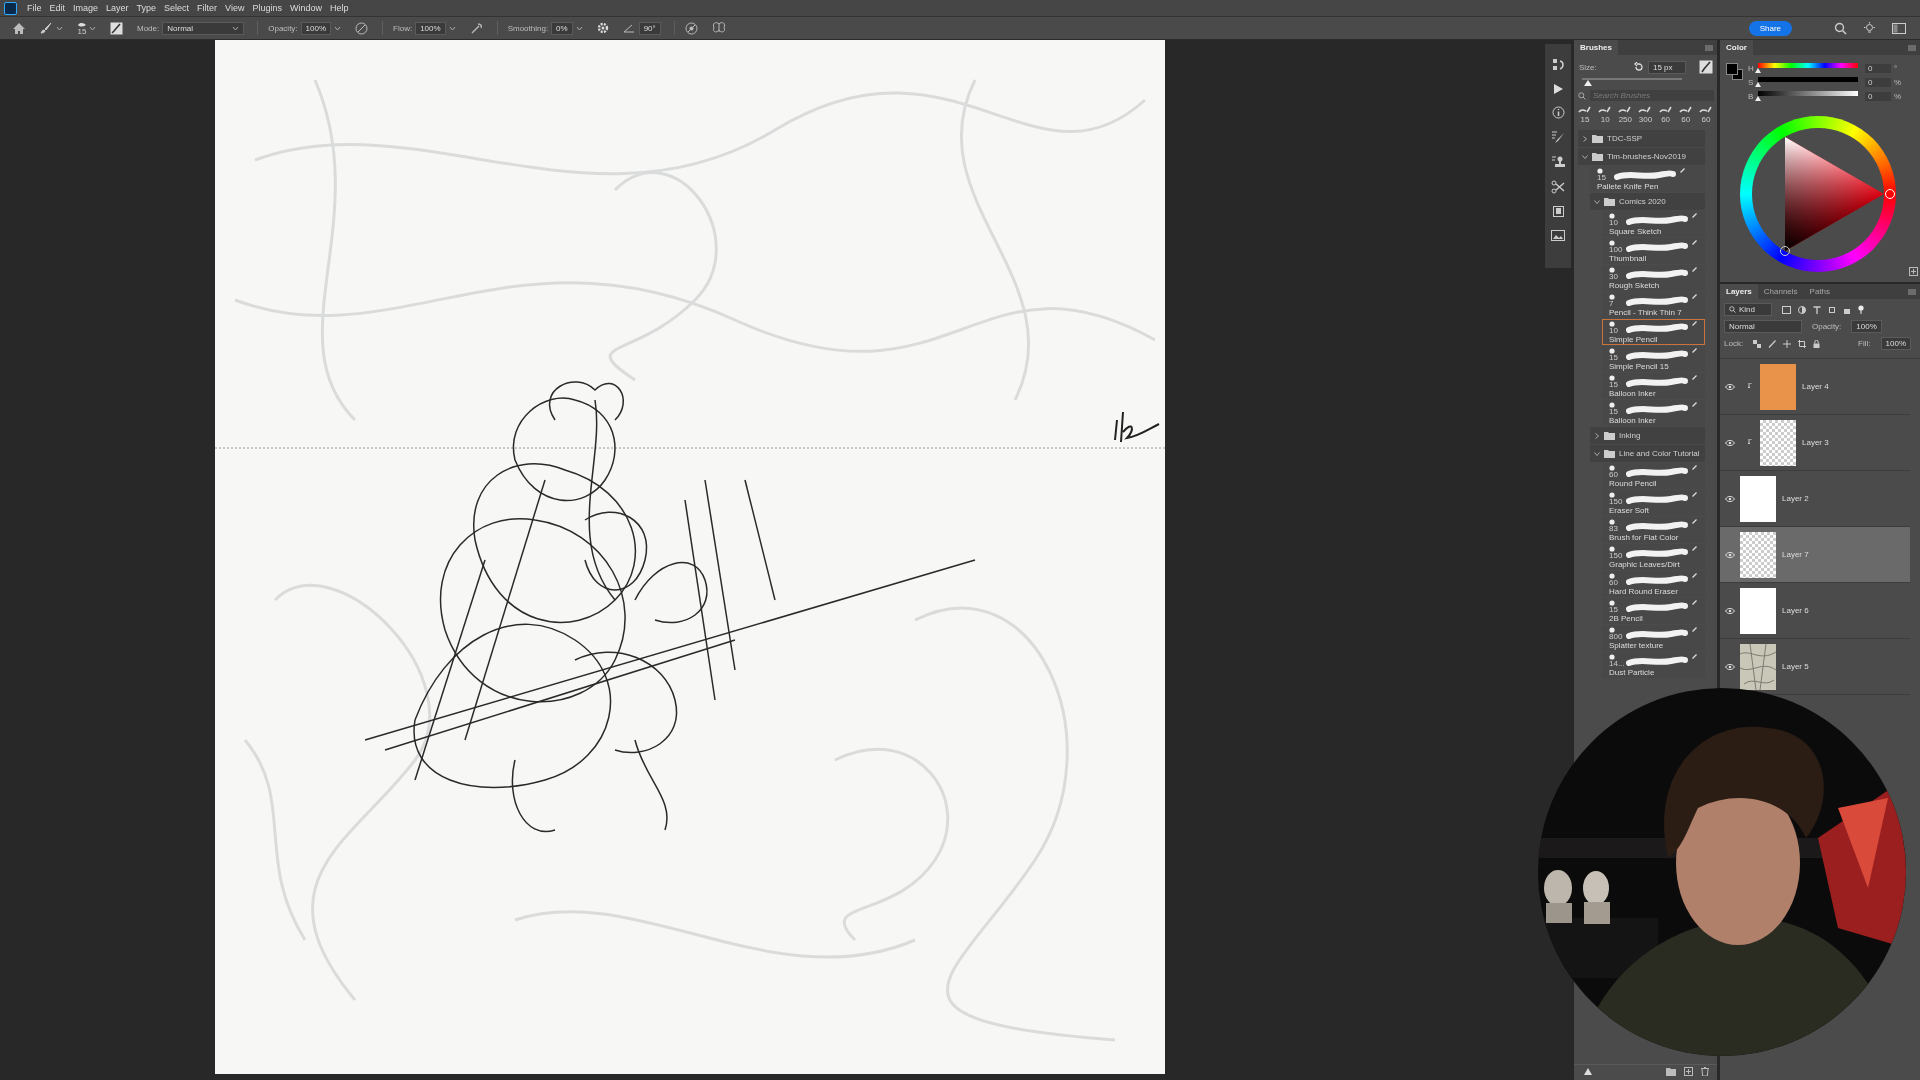 The width and height of the screenshot is (1920, 1080). Describe the element at coordinates (1780, 291) in the screenshot. I see `panel-tab: Channels` at that location.